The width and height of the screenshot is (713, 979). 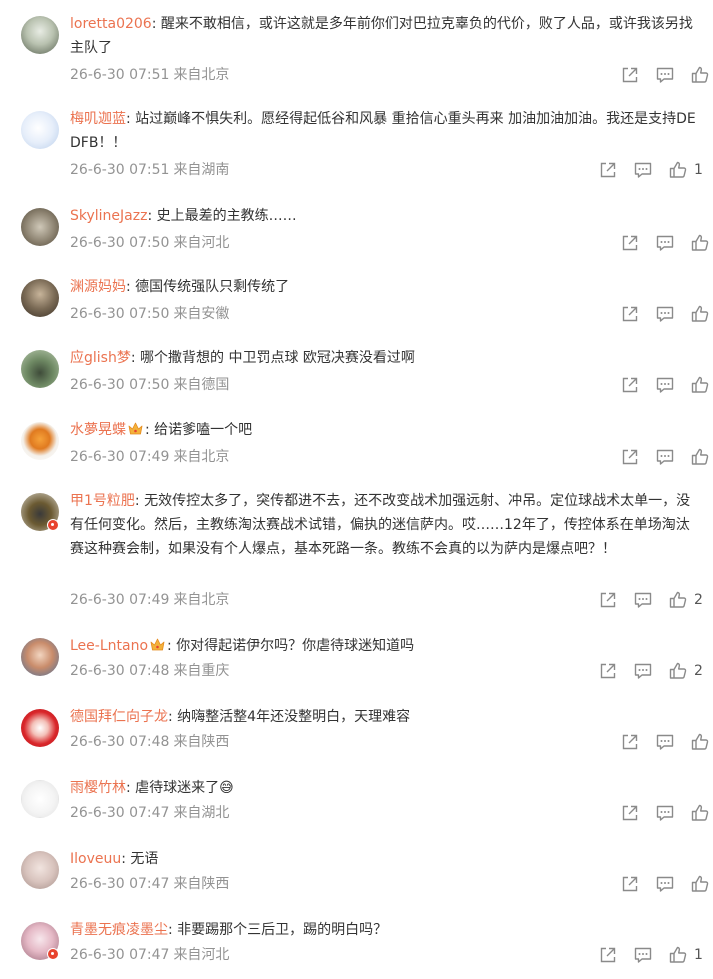 I want to click on comment-meta: 26-6-30 07:50 来自安徽, so click(x=151, y=314).